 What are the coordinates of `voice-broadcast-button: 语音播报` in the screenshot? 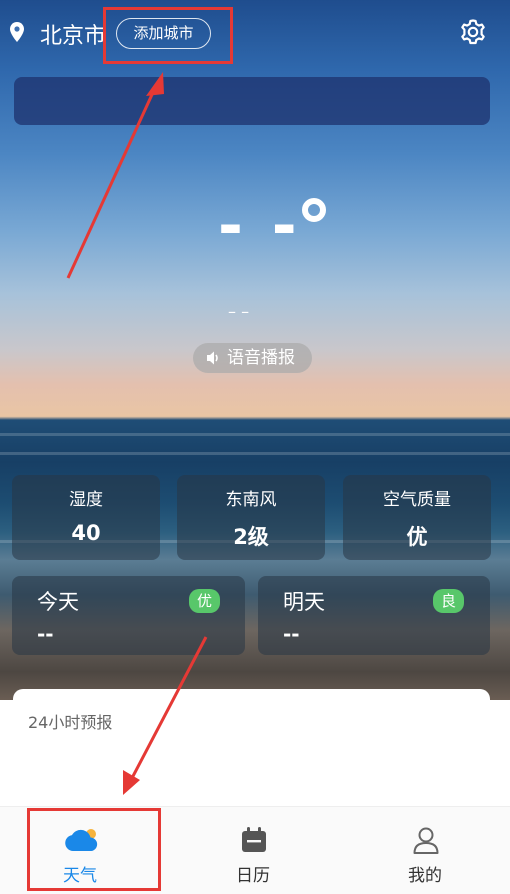 It's located at (252, 358).